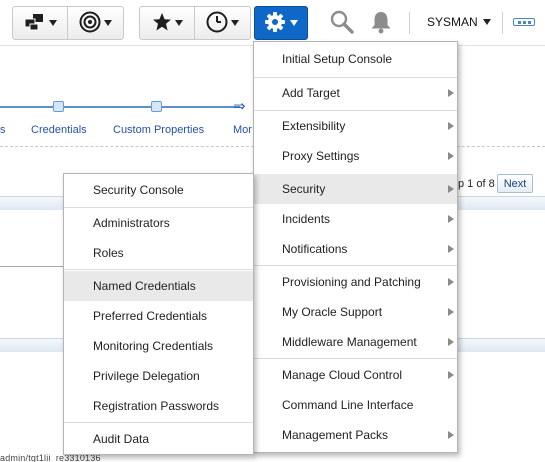  Describe the element at coordinates (321, 156) in the screenshot. I see `menu-item-label: Proxy Settings` at that location.